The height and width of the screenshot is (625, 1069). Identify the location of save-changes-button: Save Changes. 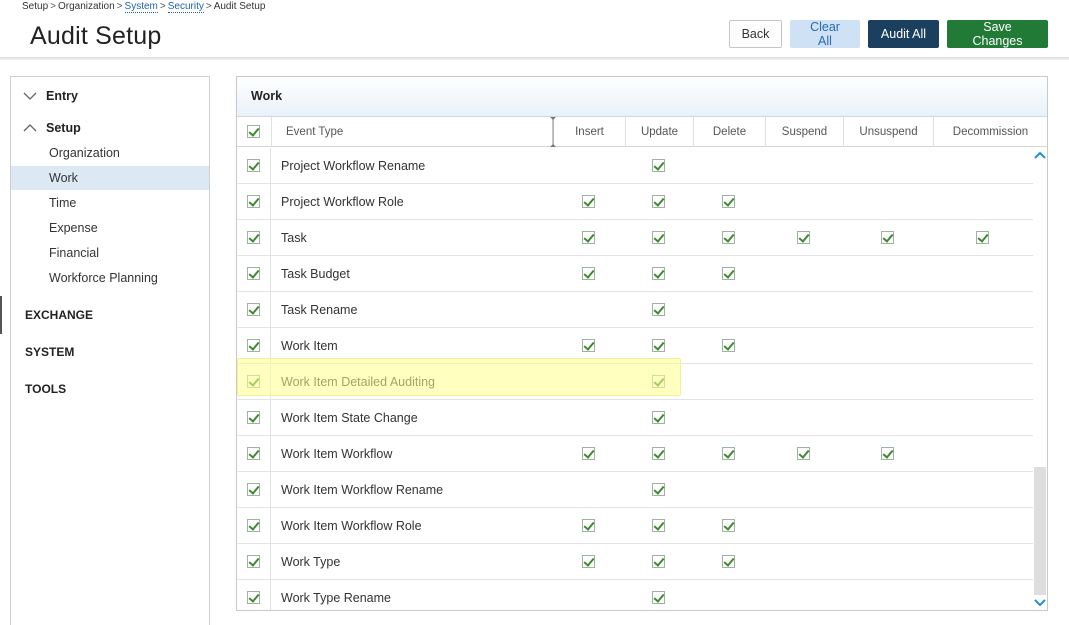
(997, 34).